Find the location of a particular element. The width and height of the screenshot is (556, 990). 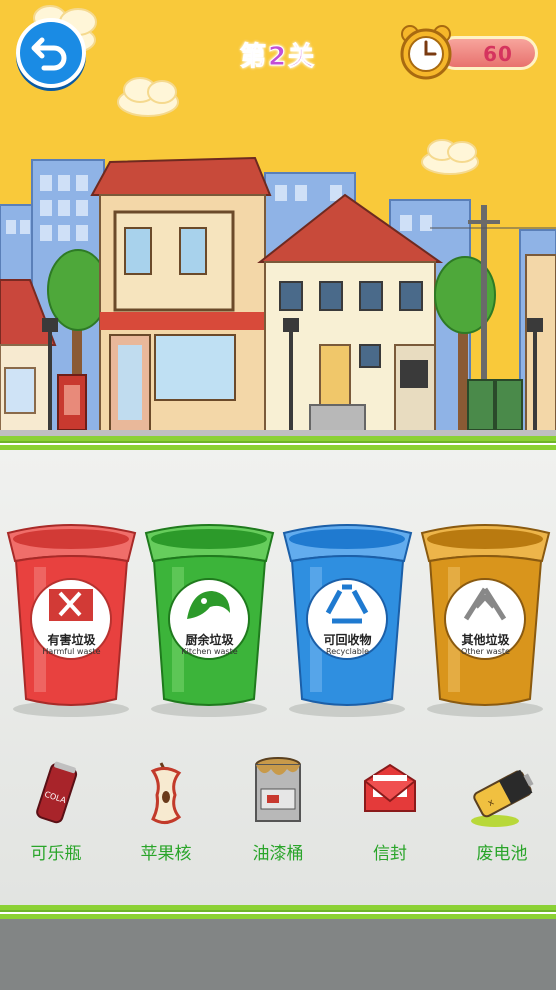

item-label: 可乐瓶 is located at coordinates (56, 854).